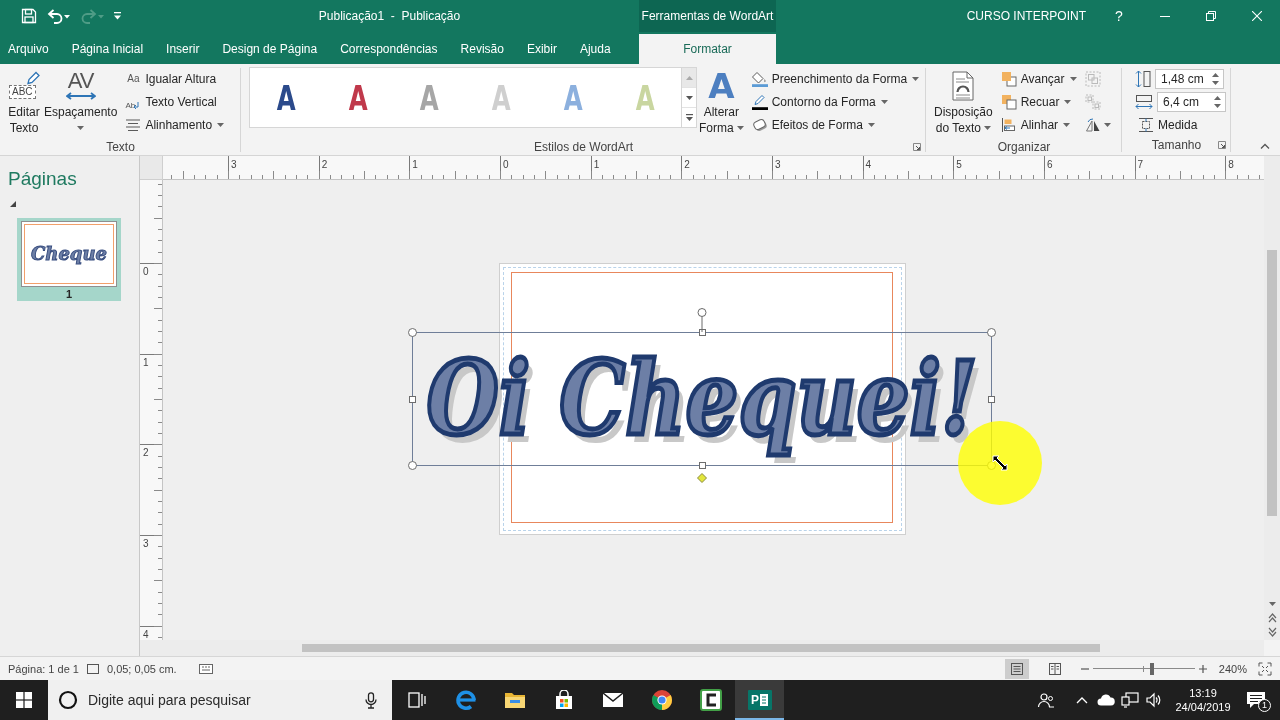  Describe the element at coordinates (595, 49) in the screenshot. I see `ribbon-tab: Ajuda` at that location.